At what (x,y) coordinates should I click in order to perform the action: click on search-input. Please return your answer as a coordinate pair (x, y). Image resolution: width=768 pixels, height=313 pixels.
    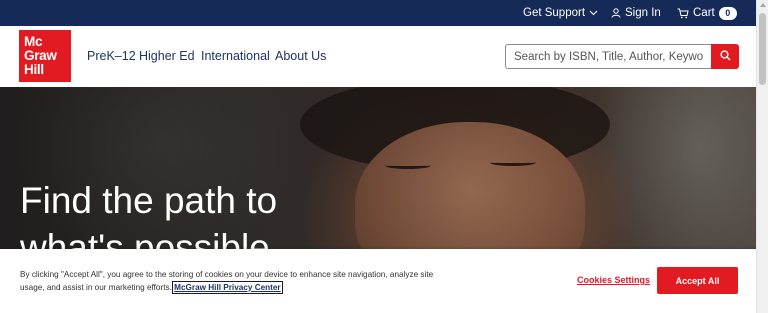
    Looking at the image, I should click on (608, 56).